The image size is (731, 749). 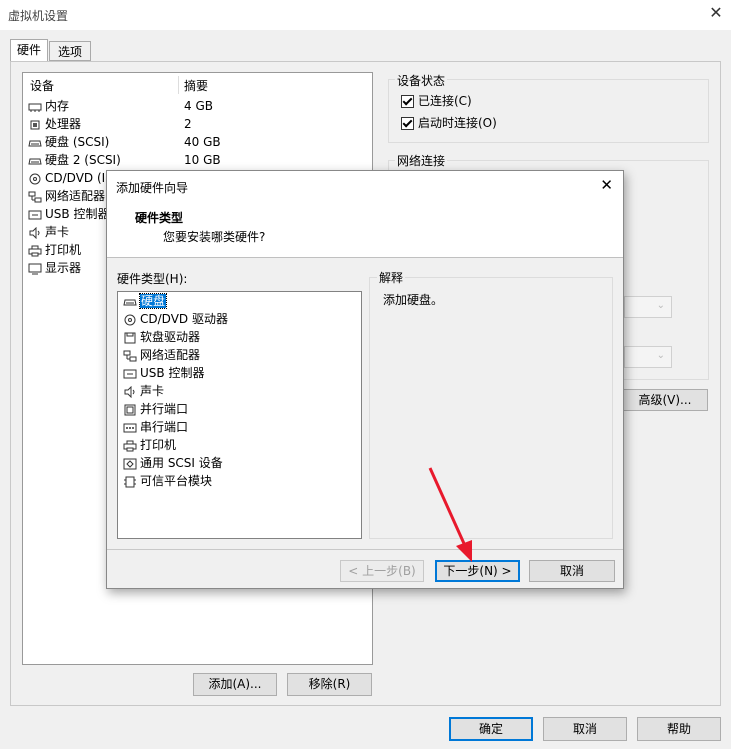 I want to click on device-row: 硬盘 (SCSI), so click(x=68, y=142).